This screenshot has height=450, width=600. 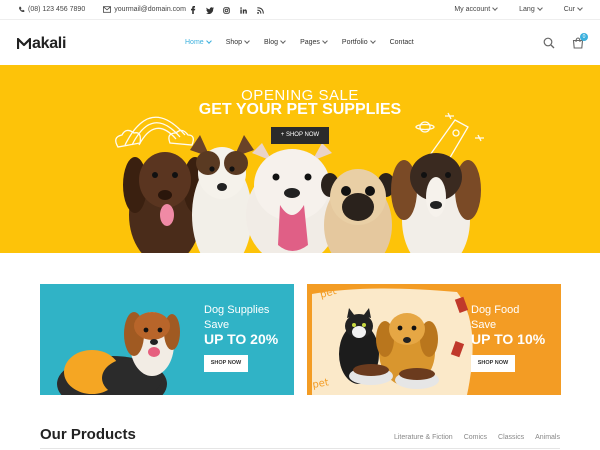 I want to click on phone-icon, so click(x=22, y=9).